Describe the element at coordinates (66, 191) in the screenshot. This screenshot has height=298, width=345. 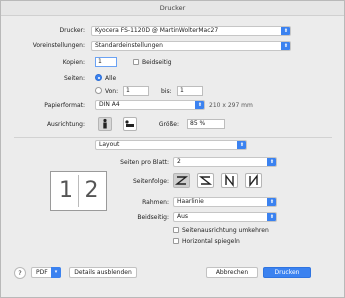
I see `preview-page-1: 1` at that location.